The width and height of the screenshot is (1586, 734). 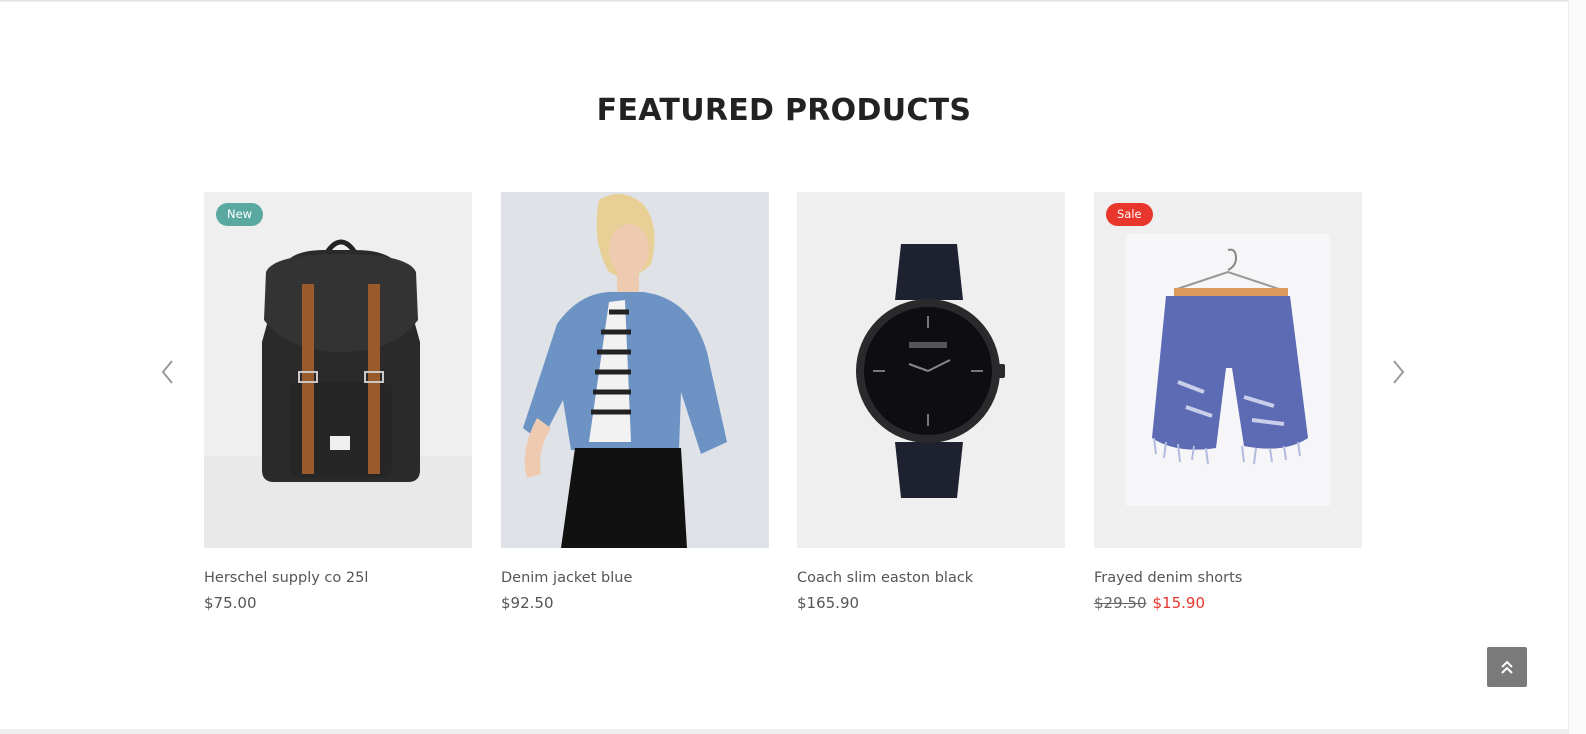 I want to click on product-name-link: Frayed denim shorts, so click(x=1228, y=578).